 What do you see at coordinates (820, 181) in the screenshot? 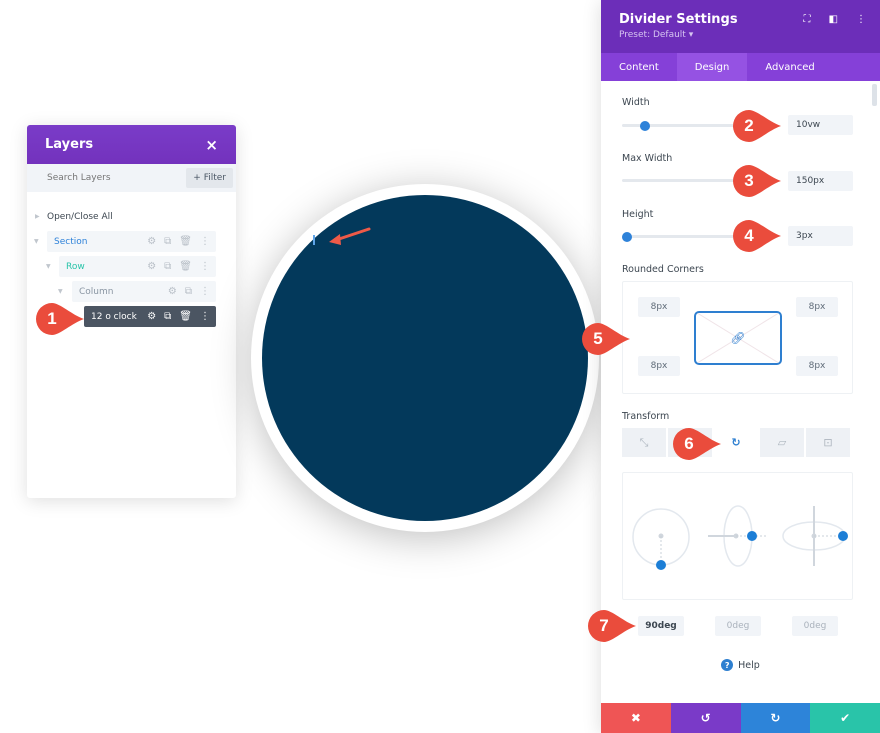
I see `max-width-input: 150px` at bounding box center [820, 181].